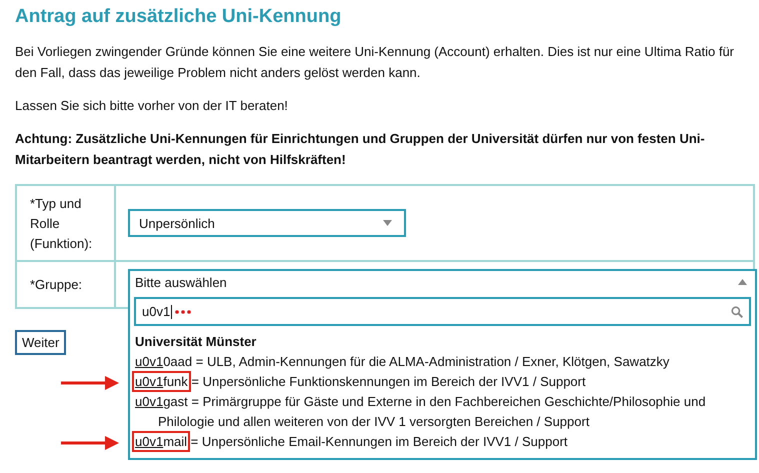  I want to click on search-icon, so click(737, 312).